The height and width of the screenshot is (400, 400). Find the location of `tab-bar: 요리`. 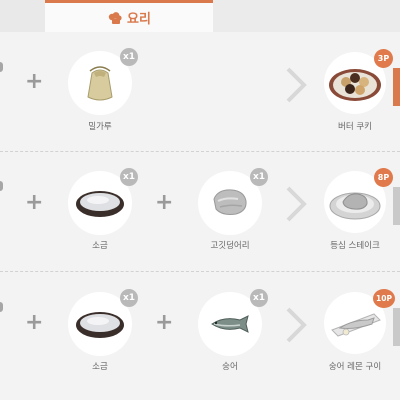

tab-bar: 요리 is located at coordinates (200, 16).